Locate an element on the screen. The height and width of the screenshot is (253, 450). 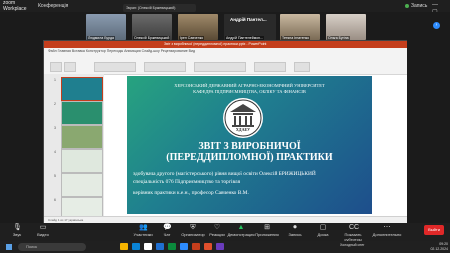
slide-thumbnails-panel: 1 2 3 4 5 6 is located at coordinates (74, 147).